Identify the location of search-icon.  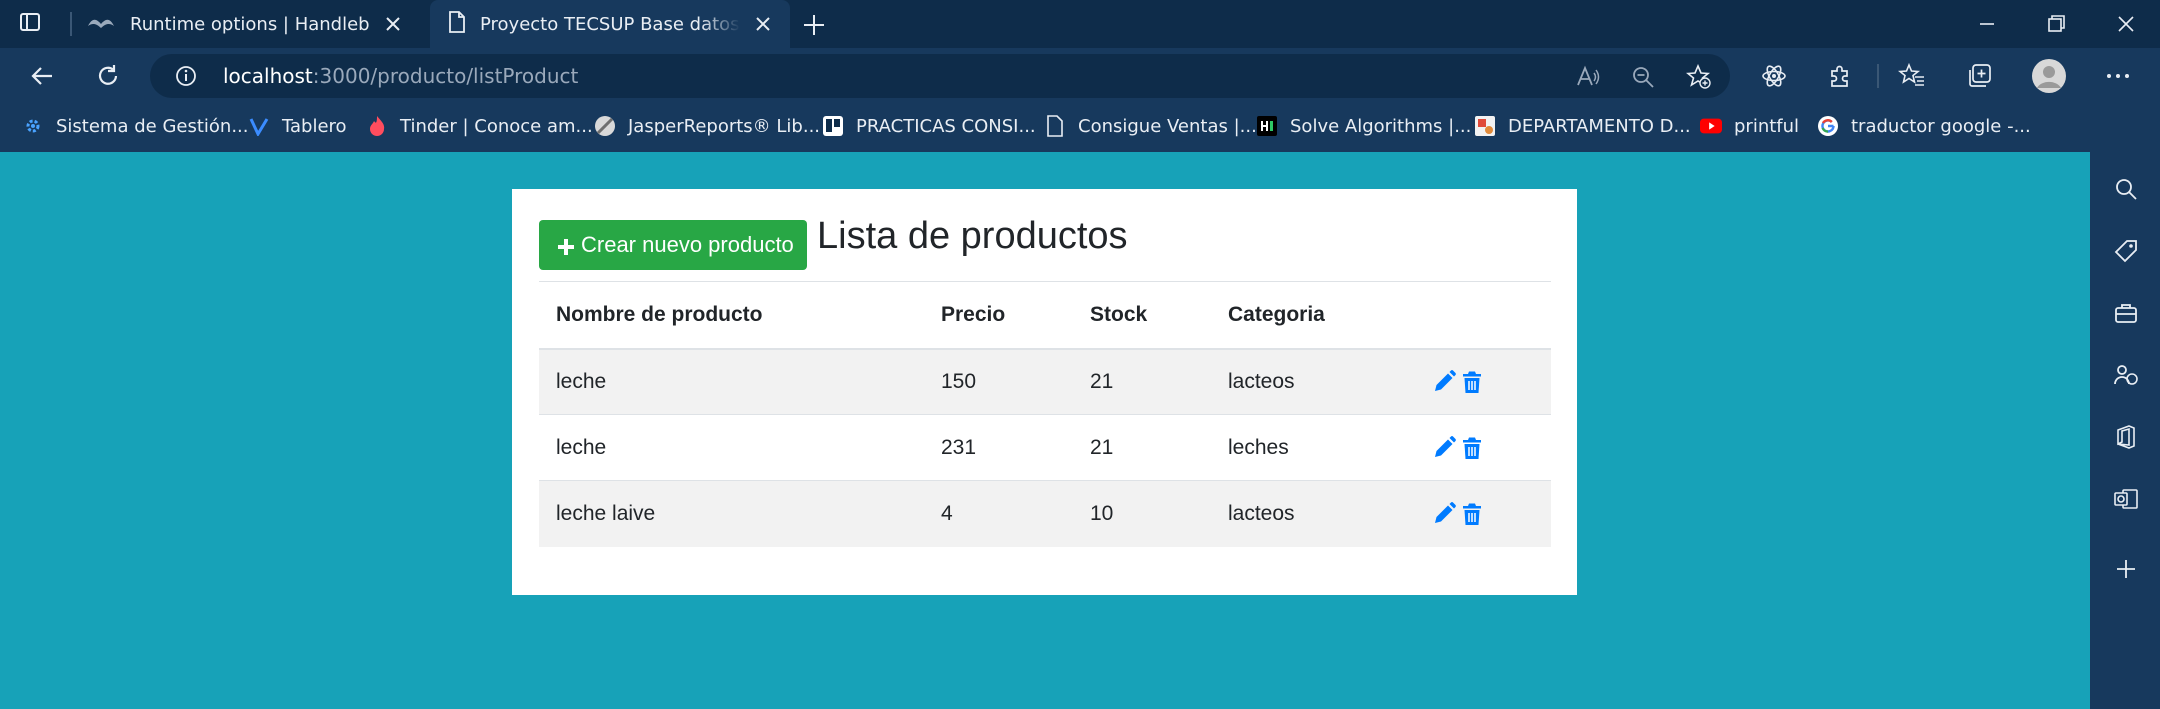
(2126, 189).